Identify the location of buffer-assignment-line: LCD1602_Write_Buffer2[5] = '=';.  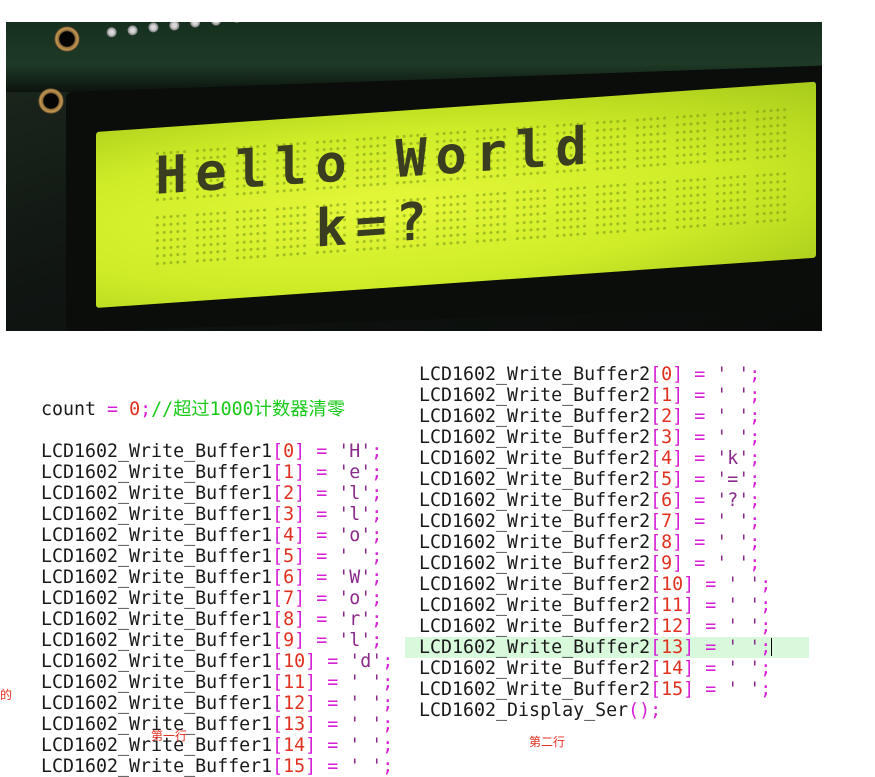
(595, 479).